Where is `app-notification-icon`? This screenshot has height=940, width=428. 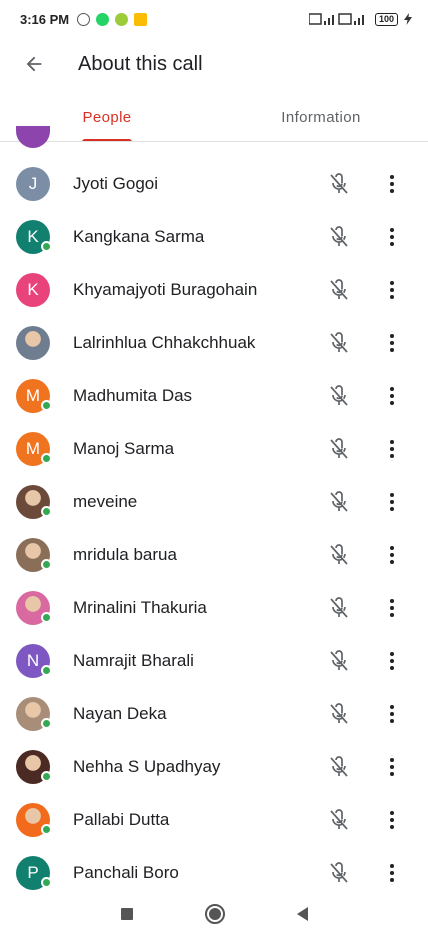 app-notification-icon is located at coordinates (122, 19).